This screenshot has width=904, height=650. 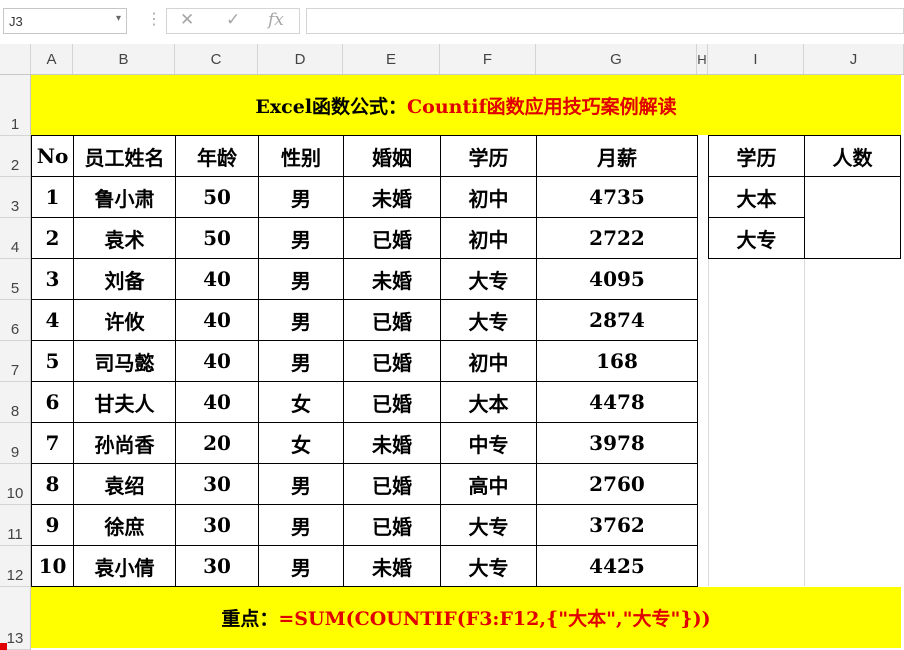 What do you see at coordinates (617, 156) in the screenshot?
I see `header-cell-salary: 月薪` at bounding box center [617, 156].